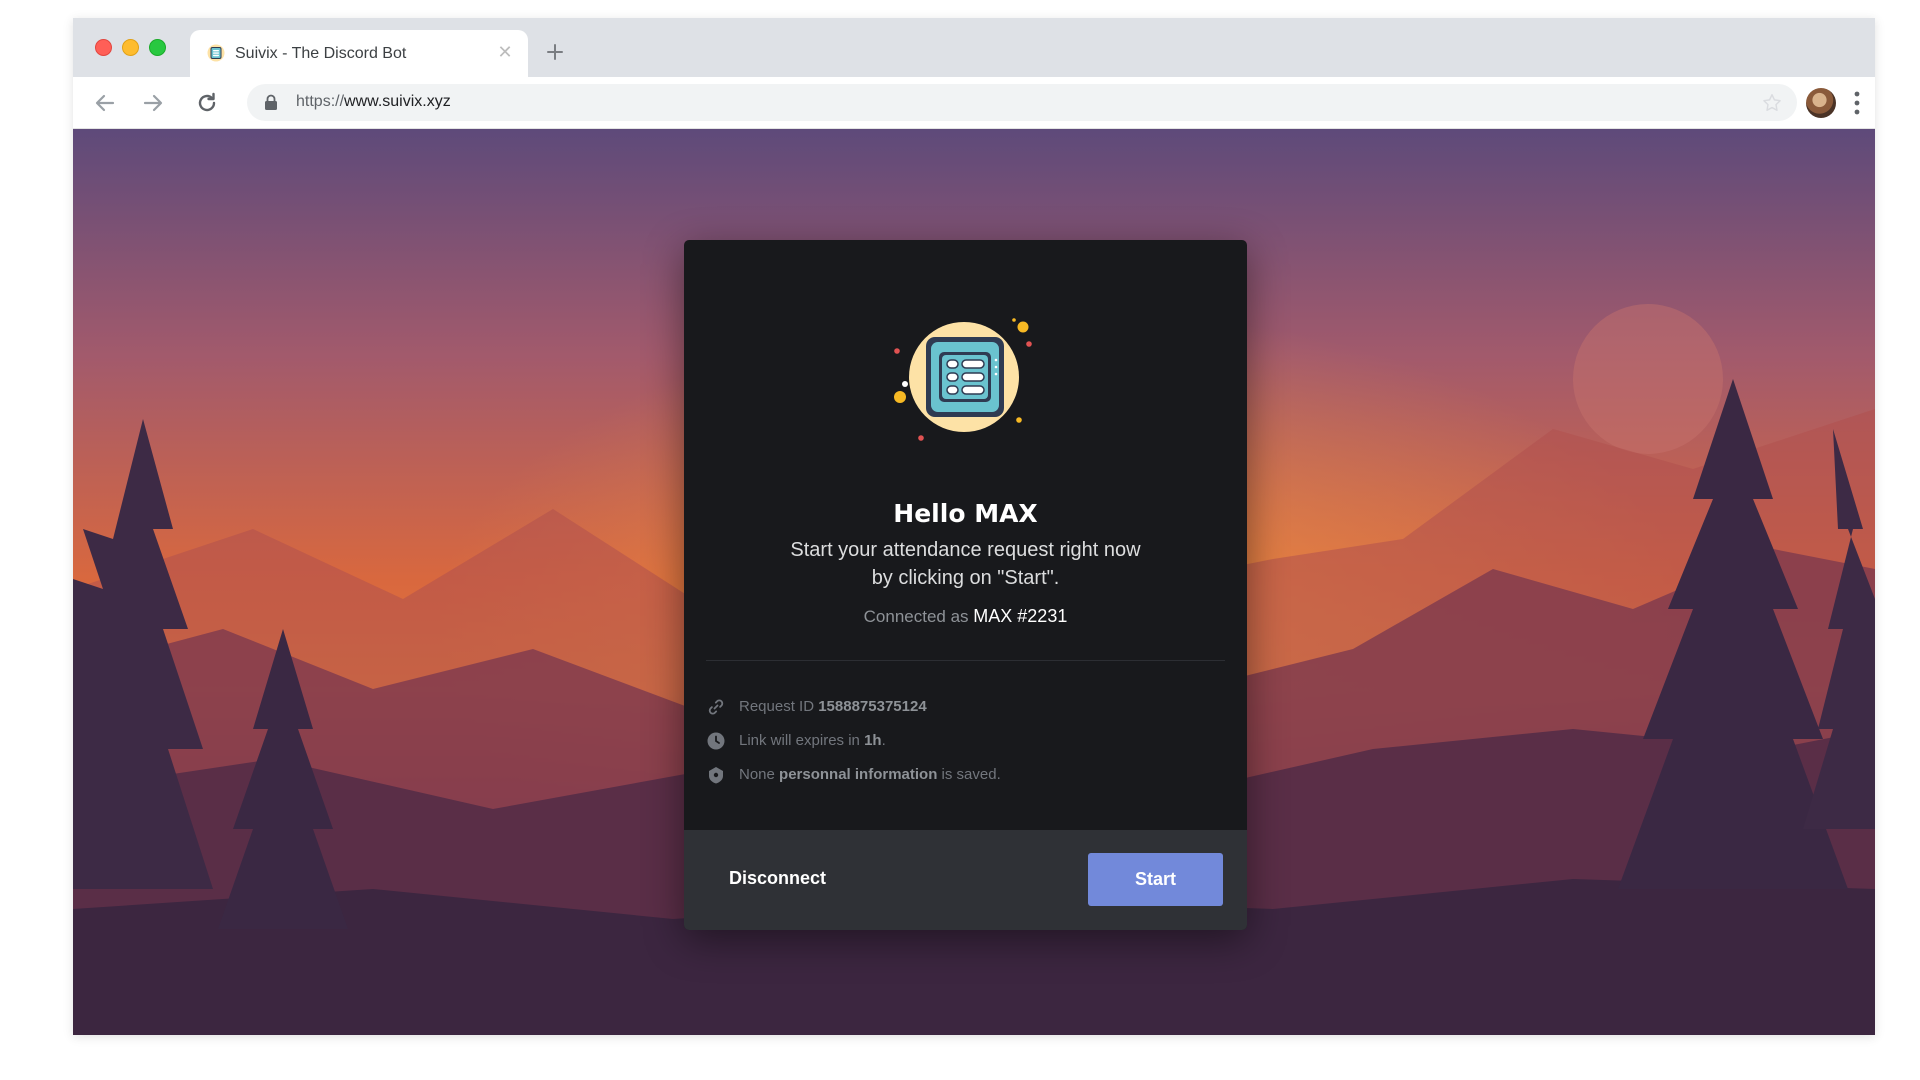 The width and height of the screenshot is (1920, 1080). What do you see at coordinates (1155, 879) in the screenshot?
I see `start-button: Start` at bounding box center [1155, 879].